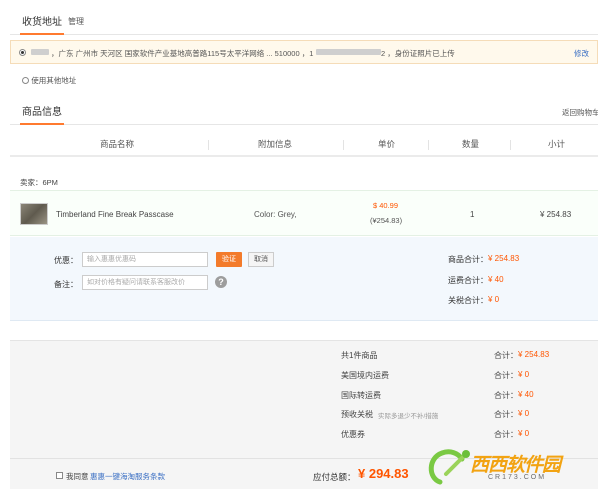  I want to click on address-section-header: 收货地址 管理, so click(304, 20).